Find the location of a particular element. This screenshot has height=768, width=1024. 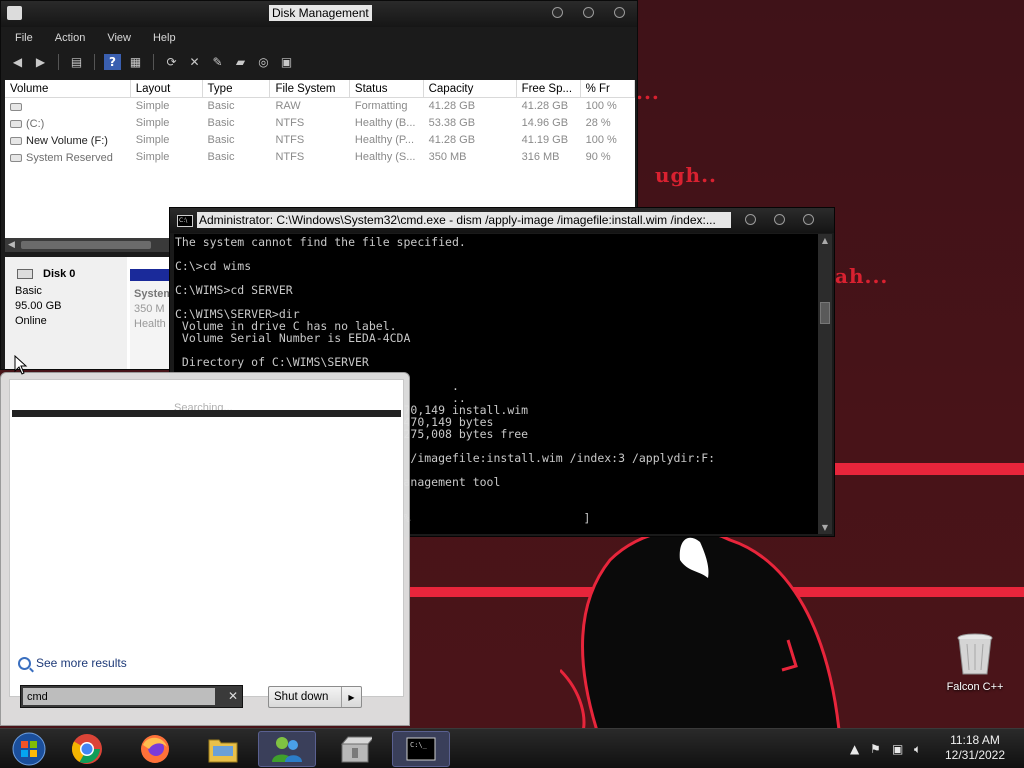

type-cell: Basic is located at coordinates (221, 123).